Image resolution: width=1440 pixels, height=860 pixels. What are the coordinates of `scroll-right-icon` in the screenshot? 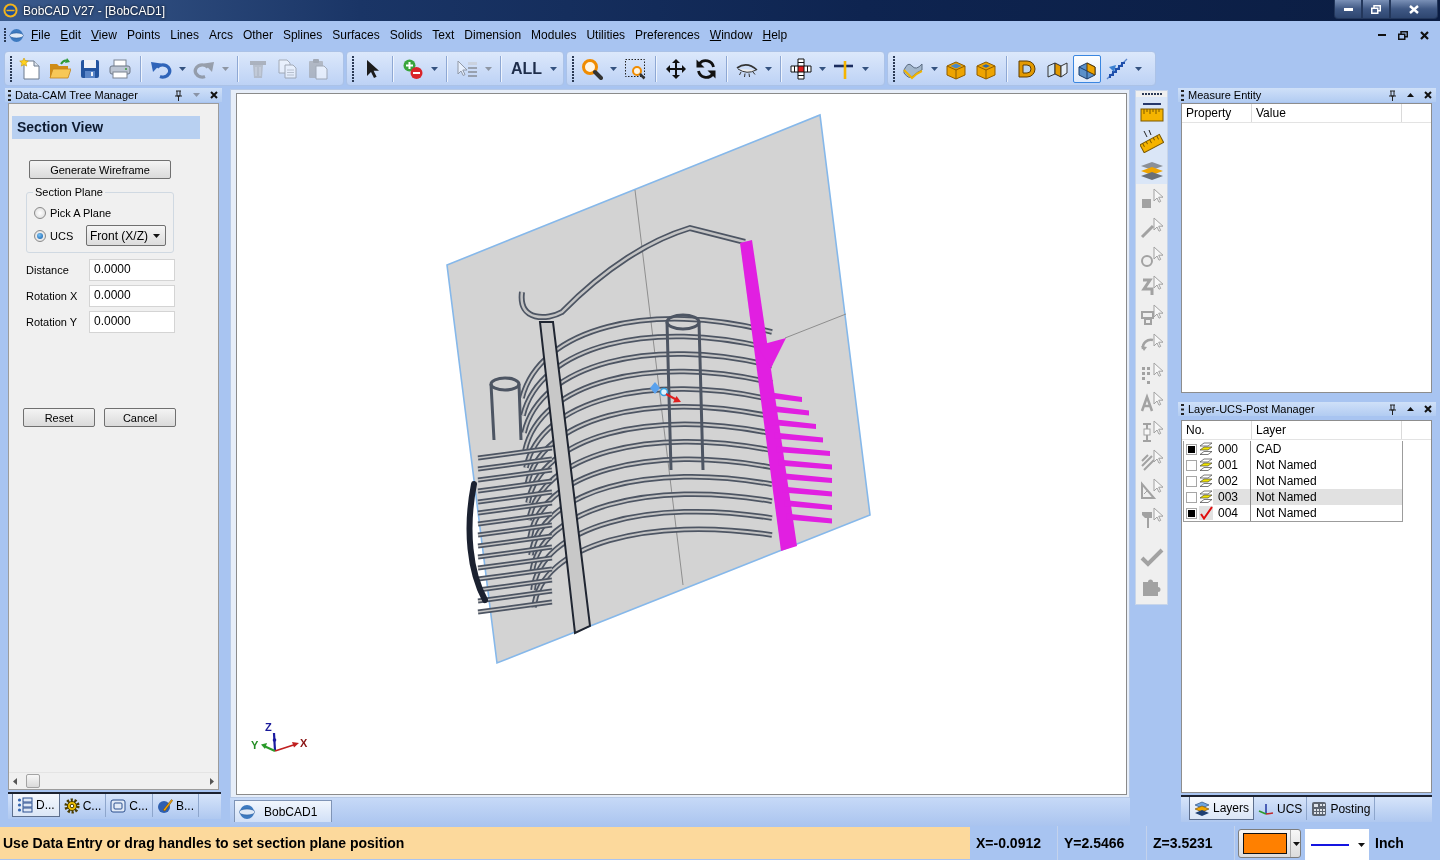 It's located at (212, 781).